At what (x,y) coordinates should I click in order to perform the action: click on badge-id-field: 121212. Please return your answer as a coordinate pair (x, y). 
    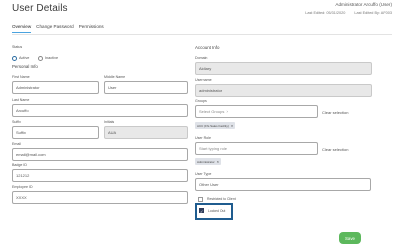
    Looking at the image, I should click on (100, 175).